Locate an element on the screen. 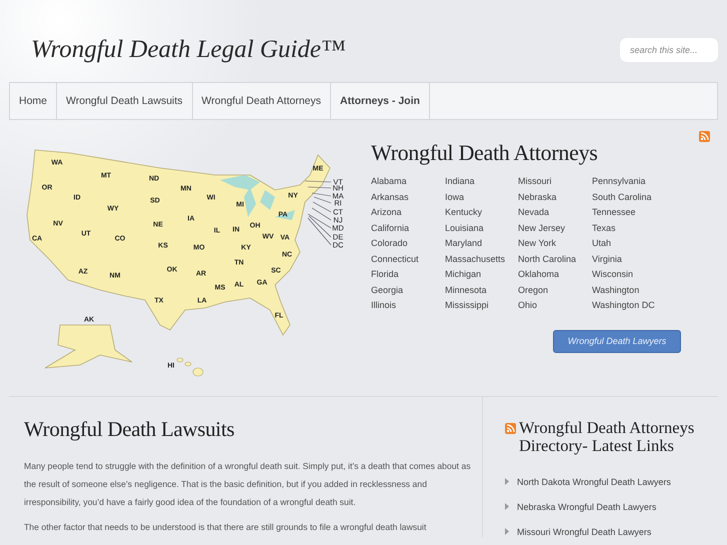 Image resolution: width=727 pixels, height=545 pixels. state-link: New Jersey is located at coordinates (555, 230).